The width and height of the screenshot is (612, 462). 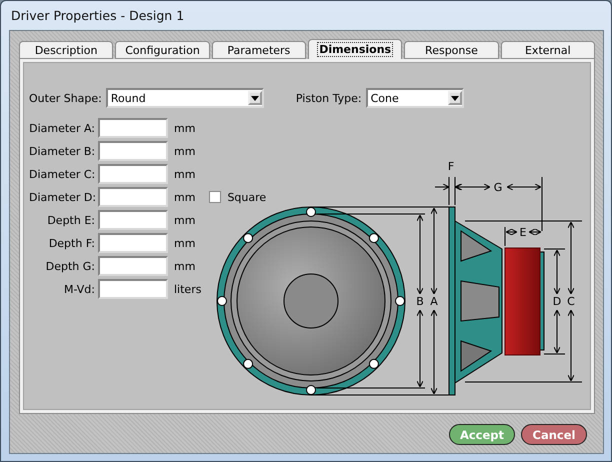 I want to click on dimension-label: E, so click(x=523, y=232).